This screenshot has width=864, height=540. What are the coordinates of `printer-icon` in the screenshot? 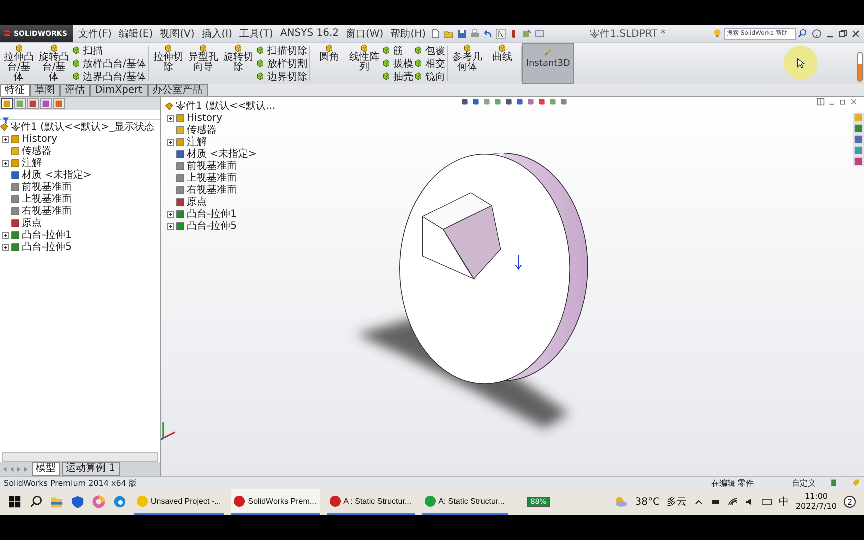 It's located at (475, 33).